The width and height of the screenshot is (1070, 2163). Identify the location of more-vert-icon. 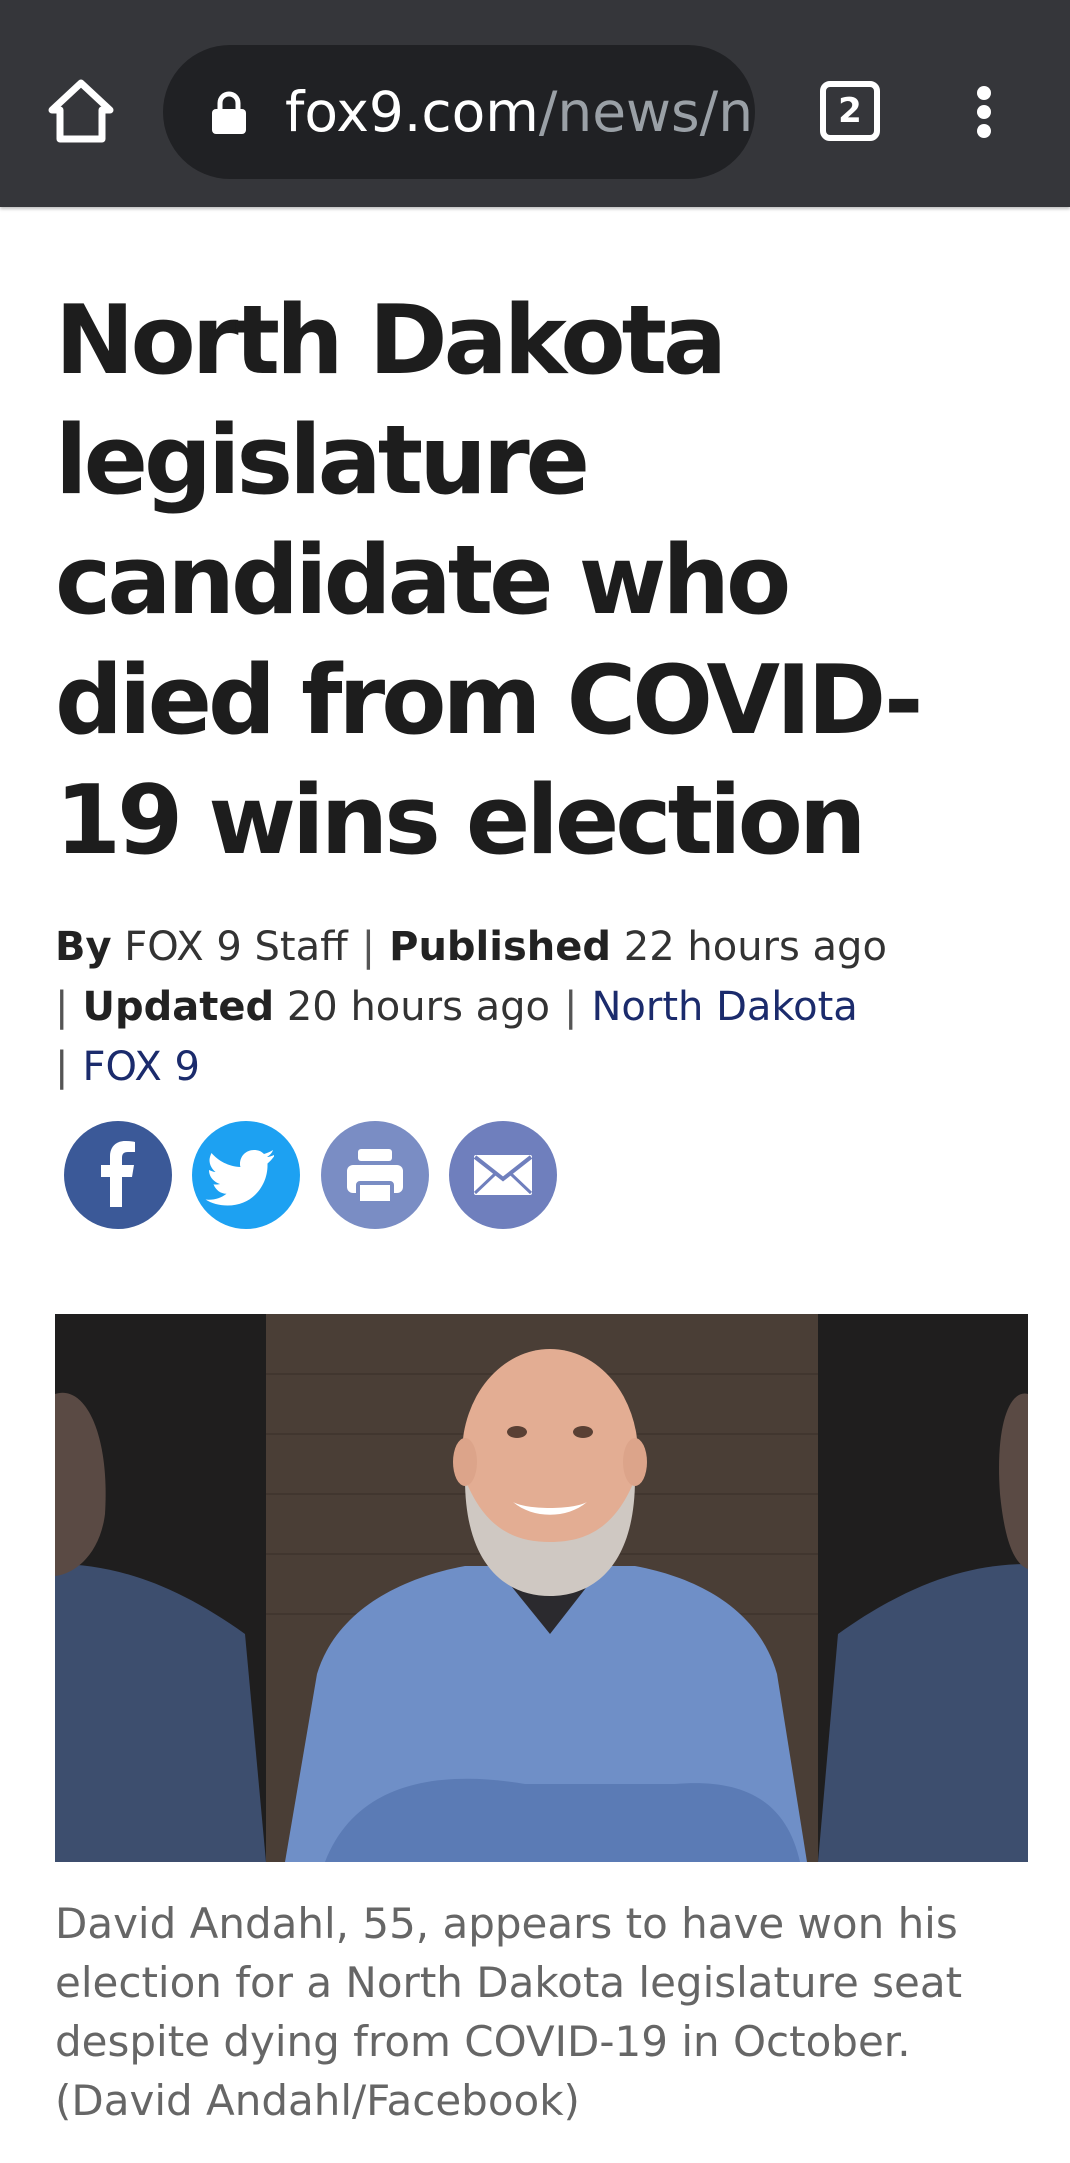
(985, 112).